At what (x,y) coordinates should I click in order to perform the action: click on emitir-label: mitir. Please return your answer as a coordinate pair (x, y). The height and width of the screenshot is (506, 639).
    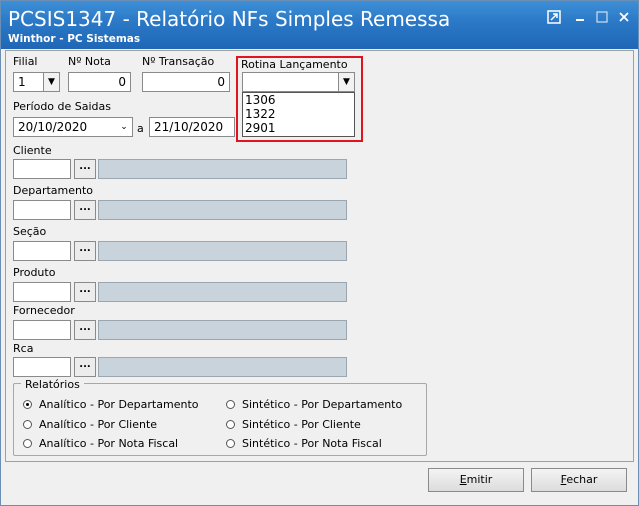
    Looking at the image, I should click on (479, 479).